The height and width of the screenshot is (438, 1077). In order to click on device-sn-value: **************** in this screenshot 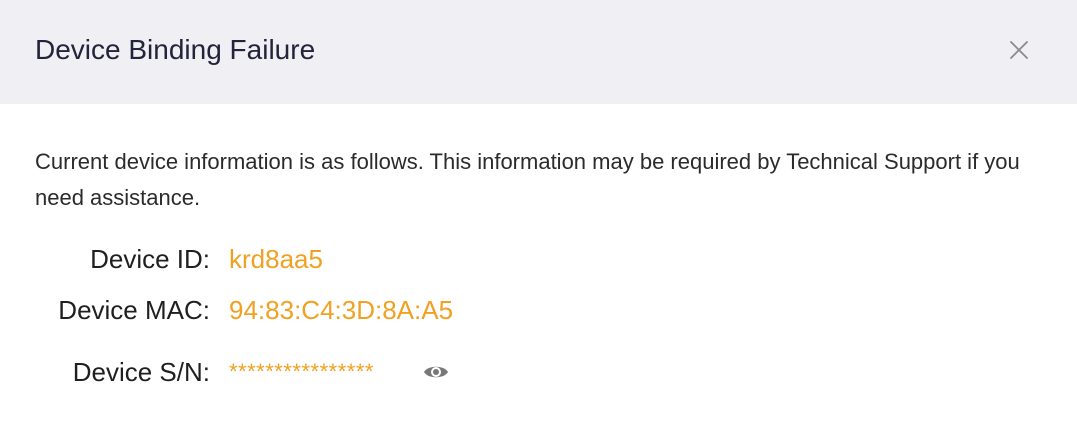, I will do `click(301, 371)`.